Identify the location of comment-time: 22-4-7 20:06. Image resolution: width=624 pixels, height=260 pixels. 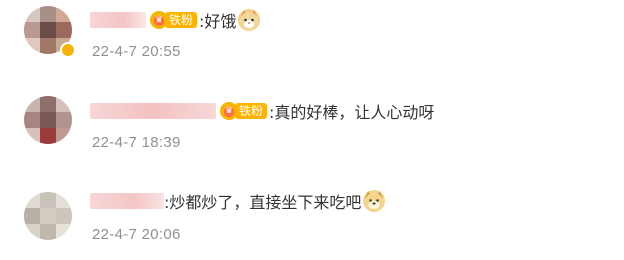
(136, 234).